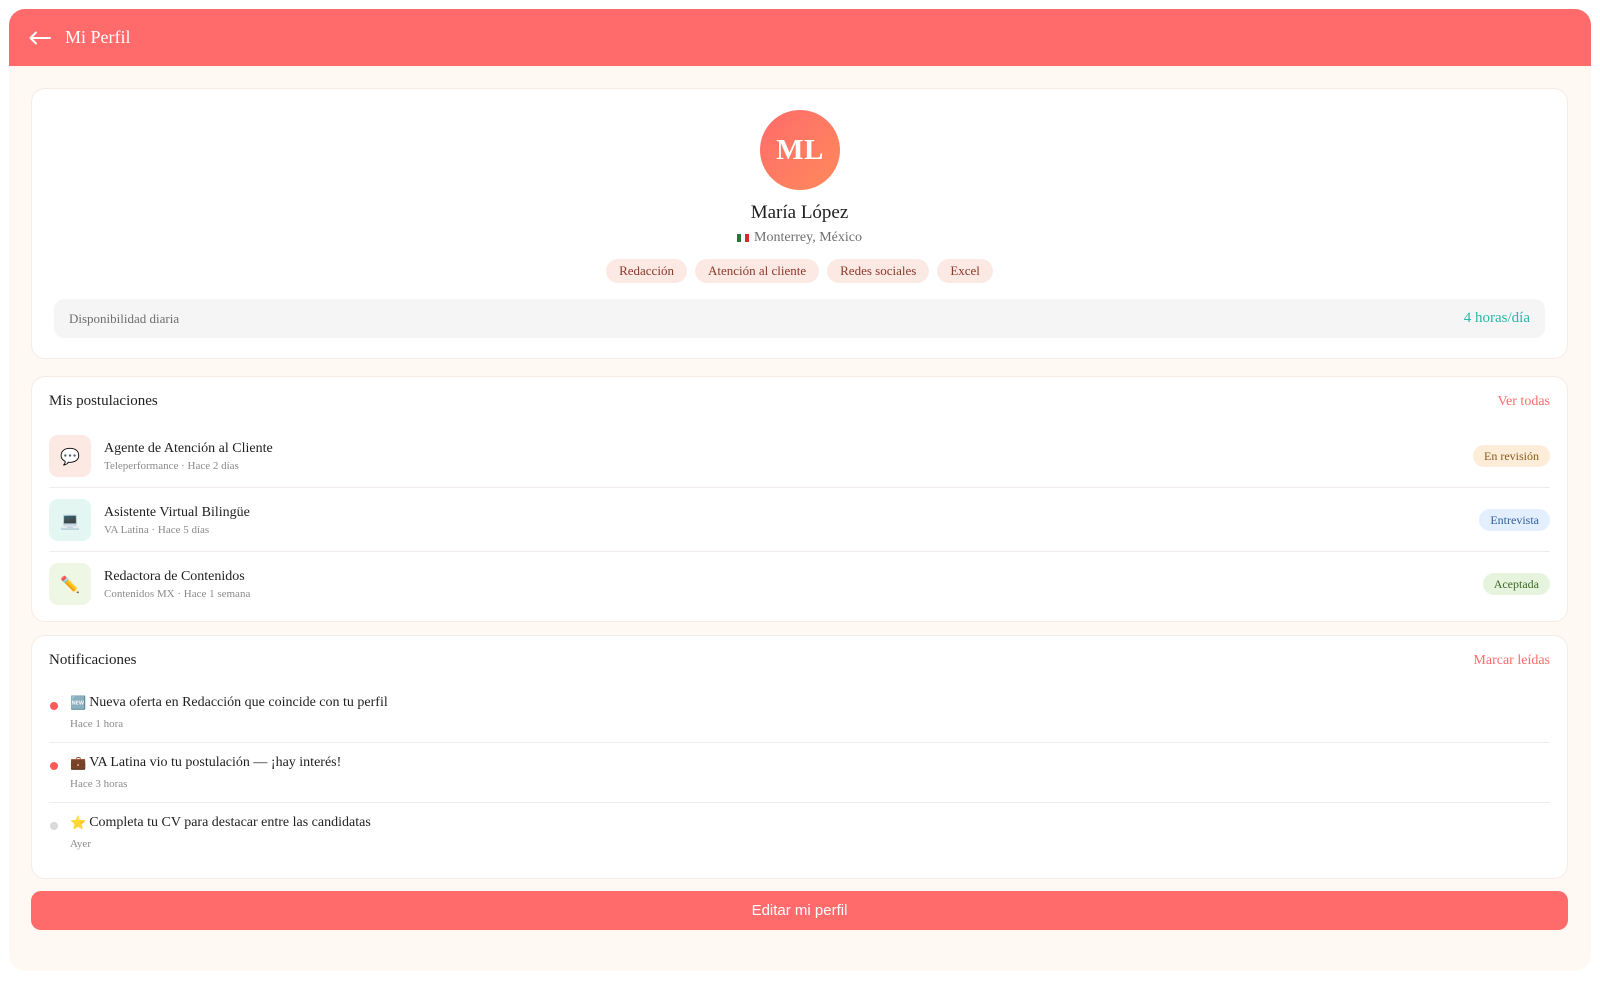 This screenshot has height=981, width=1600. I want to click on read-dot, so click(54, 826).